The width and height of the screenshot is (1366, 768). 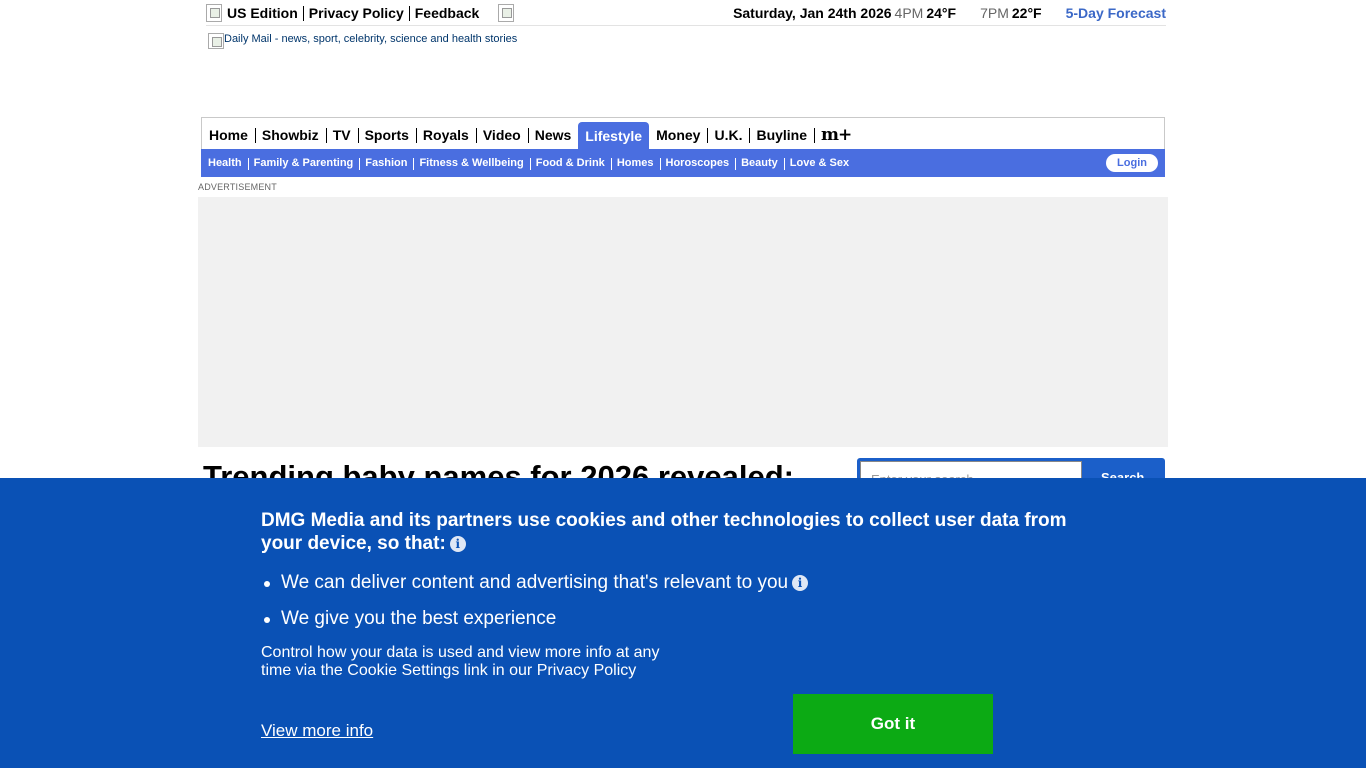 What do you see at coordinates (225, 163) in the screenshot?
I see `subnav-item-health: Health` at bounding box center [225, 163].